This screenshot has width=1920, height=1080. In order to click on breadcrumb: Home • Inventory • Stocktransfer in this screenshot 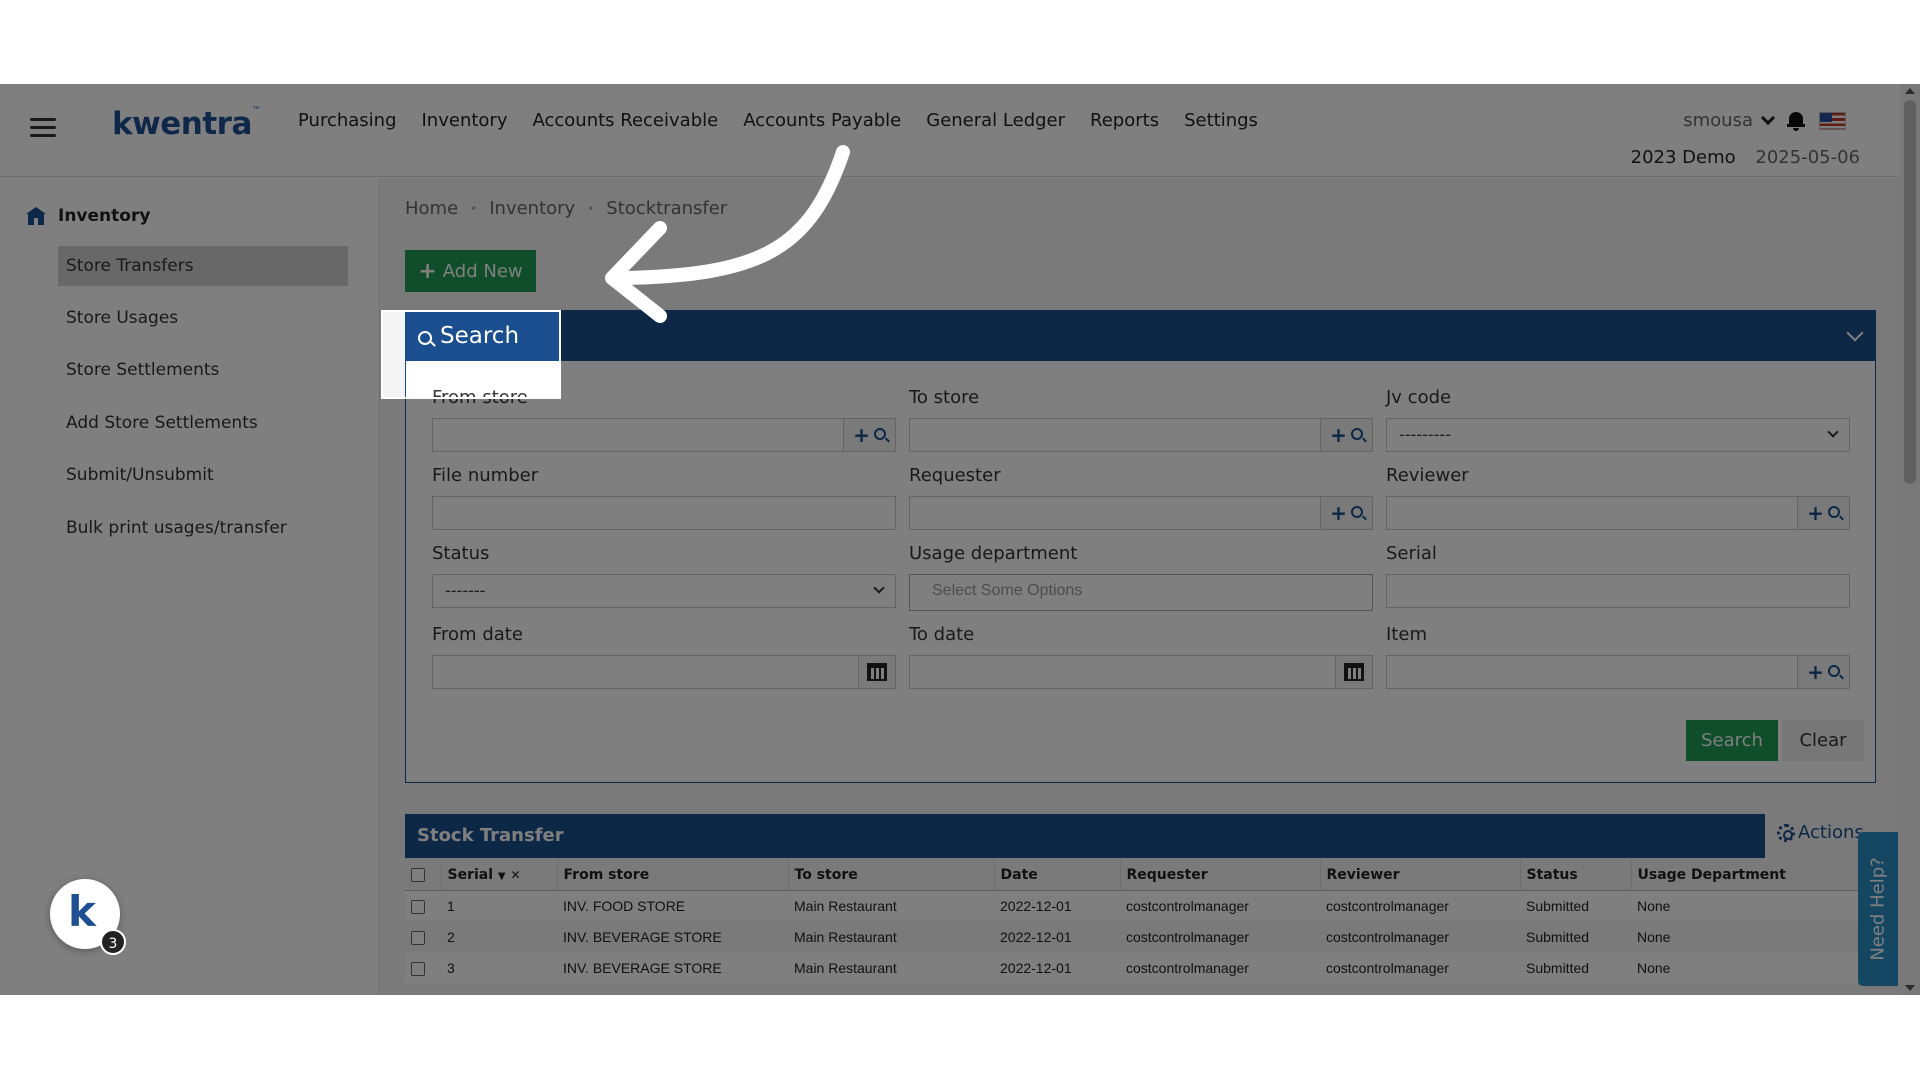, I will do `click(566, 208)`.